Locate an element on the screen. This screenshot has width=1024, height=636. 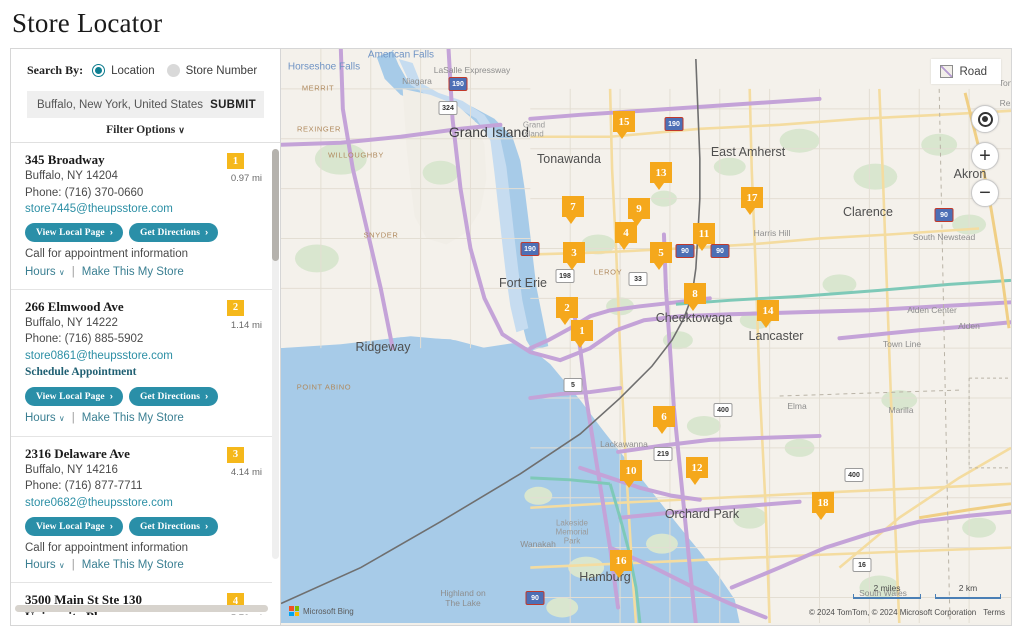
store-action-buttons: View Local Page › Get Directions › is located at coordinates (141, 526).